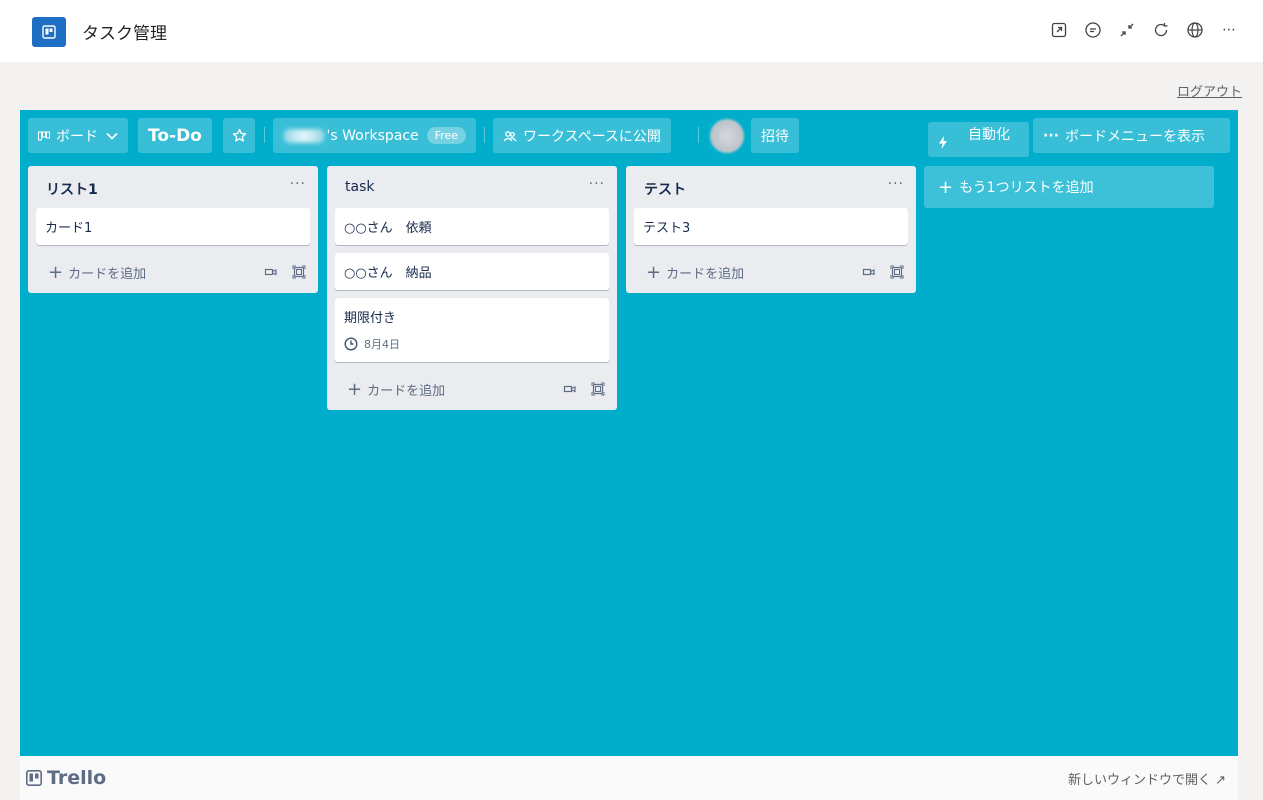 The height and width of the screenshot is (800, 1263). Describe the element at coordinates (77, 778) in the screenshot. I see `trello-brand: Trello` at that location.